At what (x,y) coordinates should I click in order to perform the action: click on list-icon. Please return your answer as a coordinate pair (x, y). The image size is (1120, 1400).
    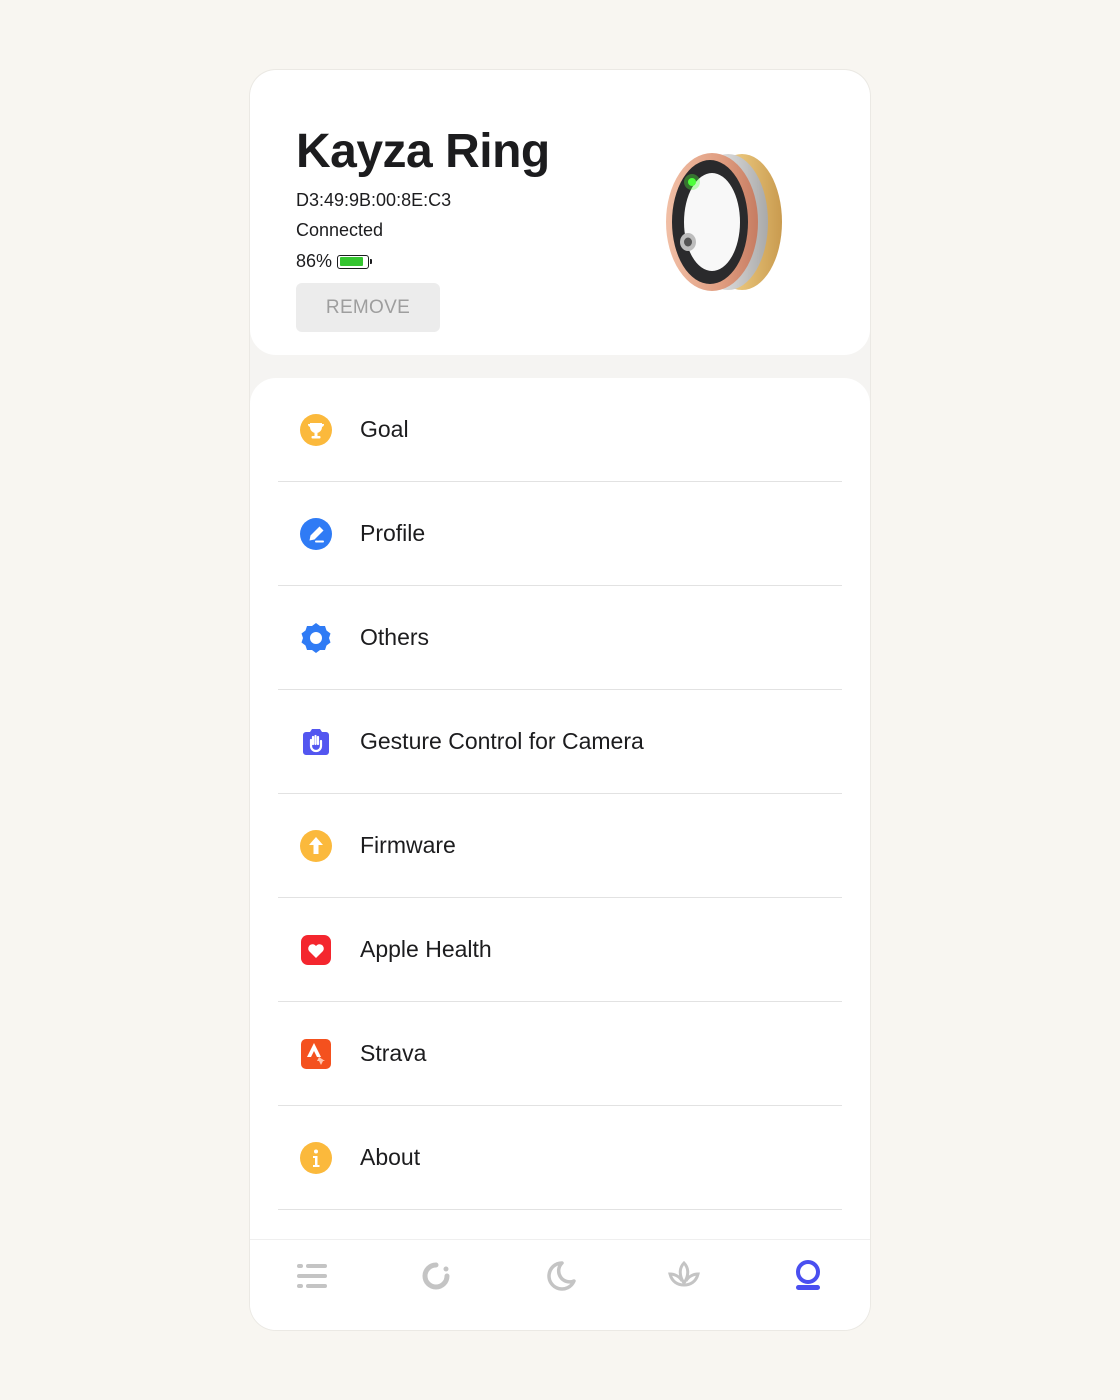
    Looking at the image, I should click on (312, 1276).